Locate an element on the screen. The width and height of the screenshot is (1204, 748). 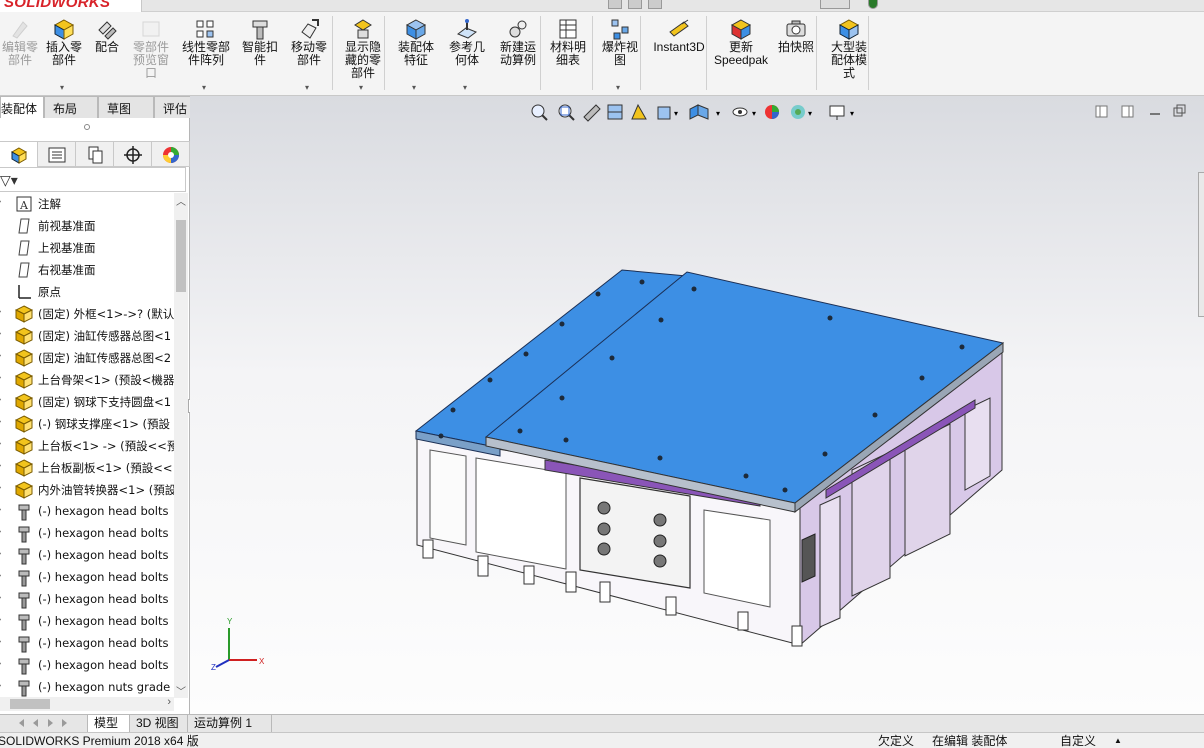
dimxpert-tab is located at coordinates (133, 154).